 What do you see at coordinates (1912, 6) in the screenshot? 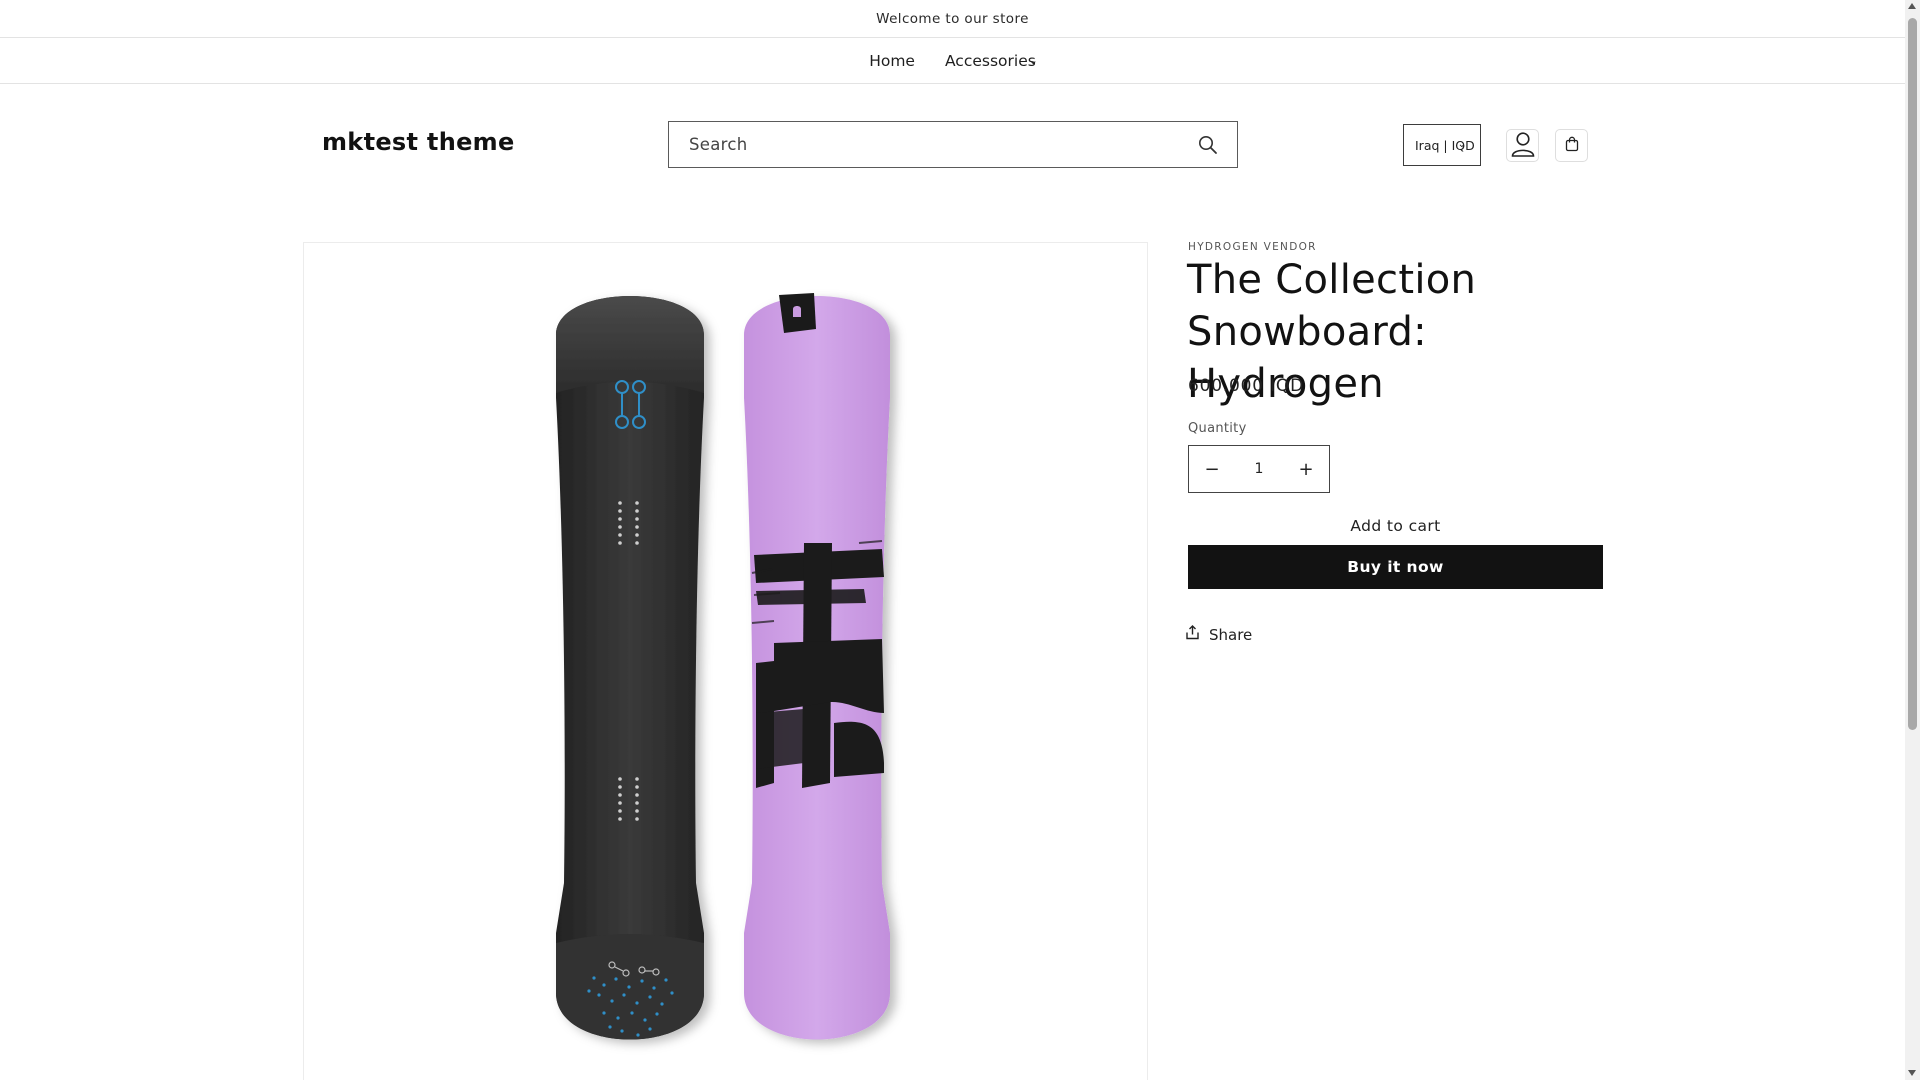
I see `scroll-up-icon` at bounding box center [1912, 6].